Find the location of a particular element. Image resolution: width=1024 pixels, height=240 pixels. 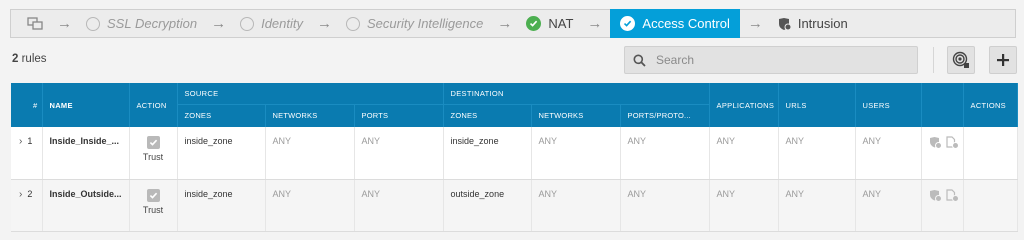

hit-count-icon is located at coordinates (960, 59).